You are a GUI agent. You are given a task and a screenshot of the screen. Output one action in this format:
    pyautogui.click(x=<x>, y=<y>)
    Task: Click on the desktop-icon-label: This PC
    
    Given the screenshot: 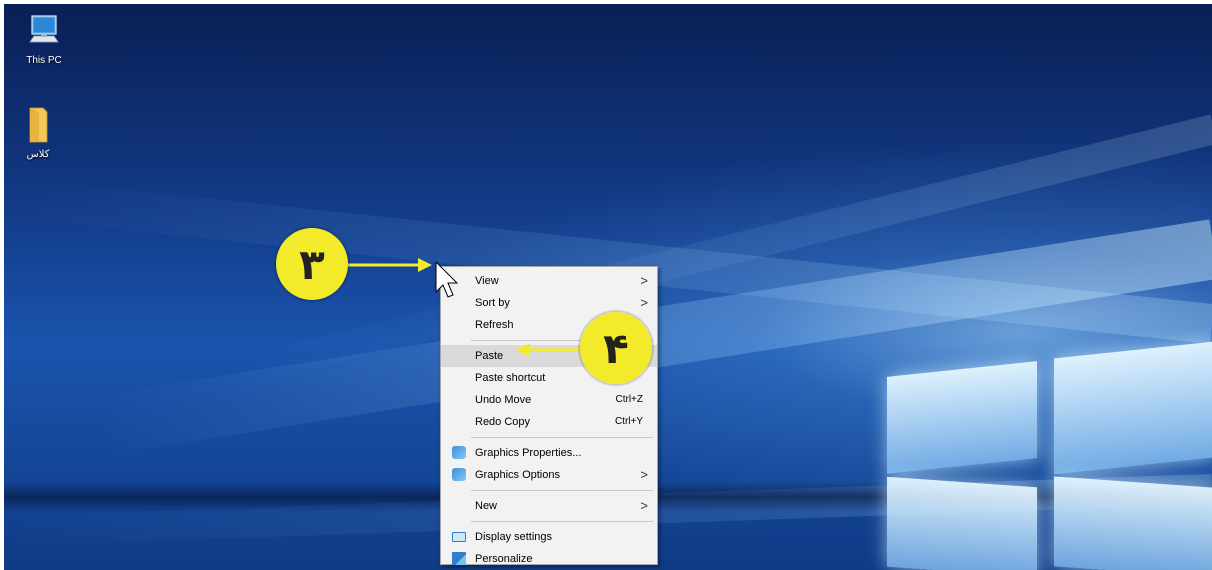 What is the action you would take?
    pyautogui.click(x=44, y=60)
    